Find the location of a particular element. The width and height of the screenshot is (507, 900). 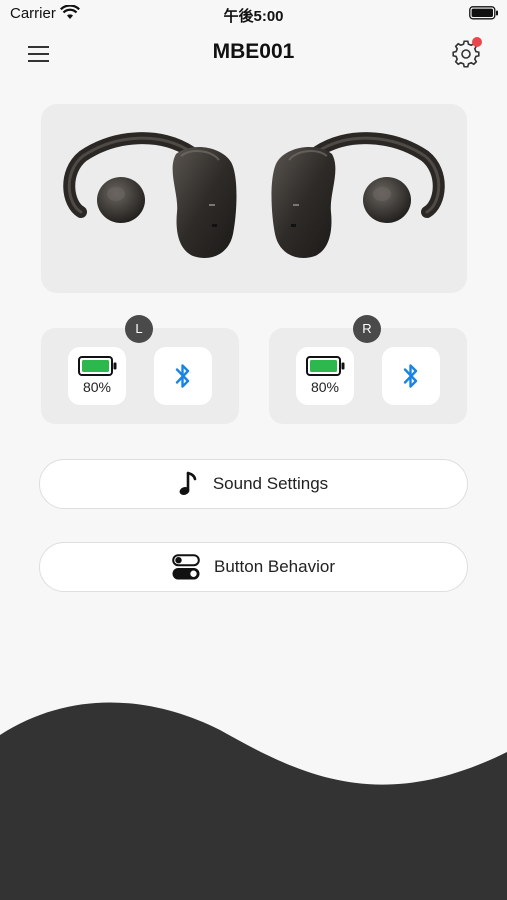

right-bluetooth-button is located at coordinates (411, 376).